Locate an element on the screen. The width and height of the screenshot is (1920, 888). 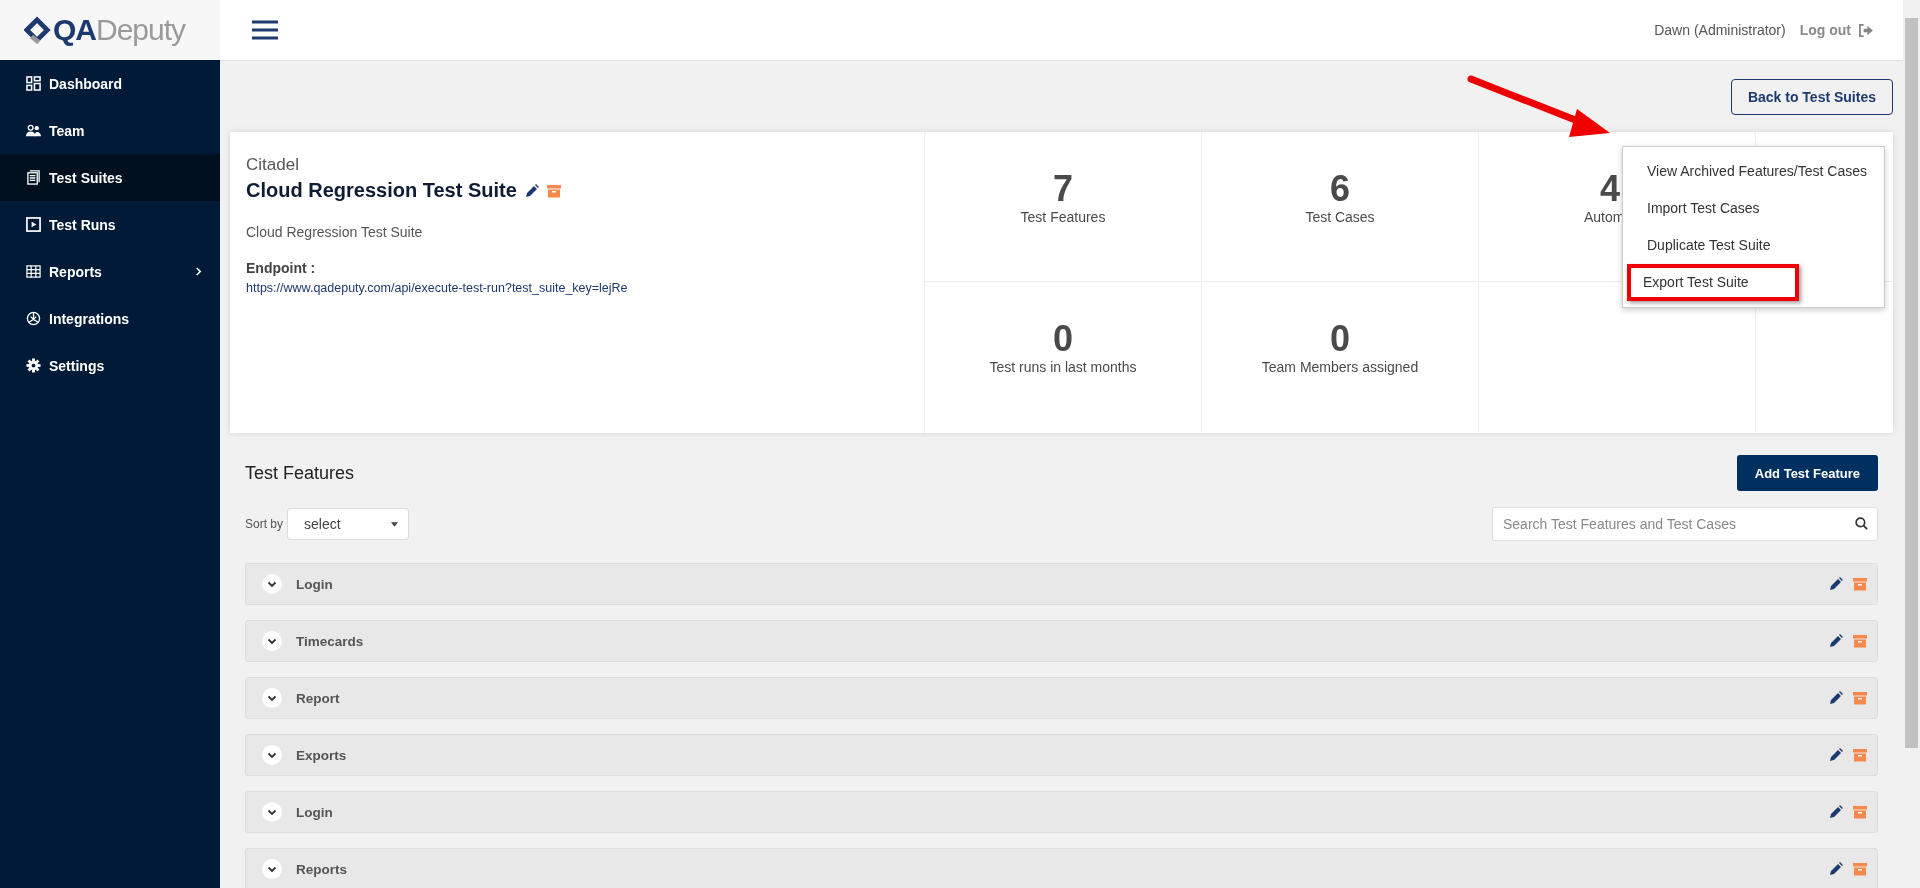
endpoint-link: https://www.qadeputy.com/api/execute-test-run?test_suite_key=lejRe is located at coordinates (577, 288).